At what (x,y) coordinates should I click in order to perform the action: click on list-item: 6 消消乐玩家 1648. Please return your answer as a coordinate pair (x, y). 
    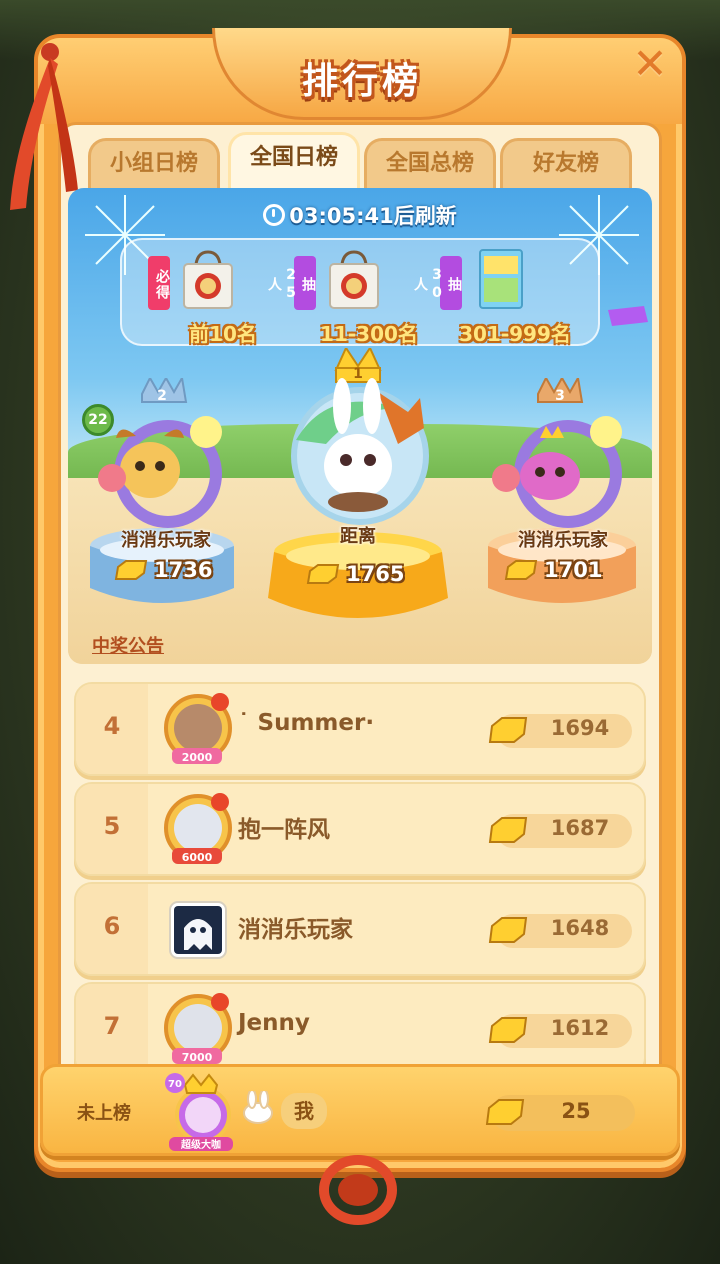
    Looking at the image, I should click on (360, 929).